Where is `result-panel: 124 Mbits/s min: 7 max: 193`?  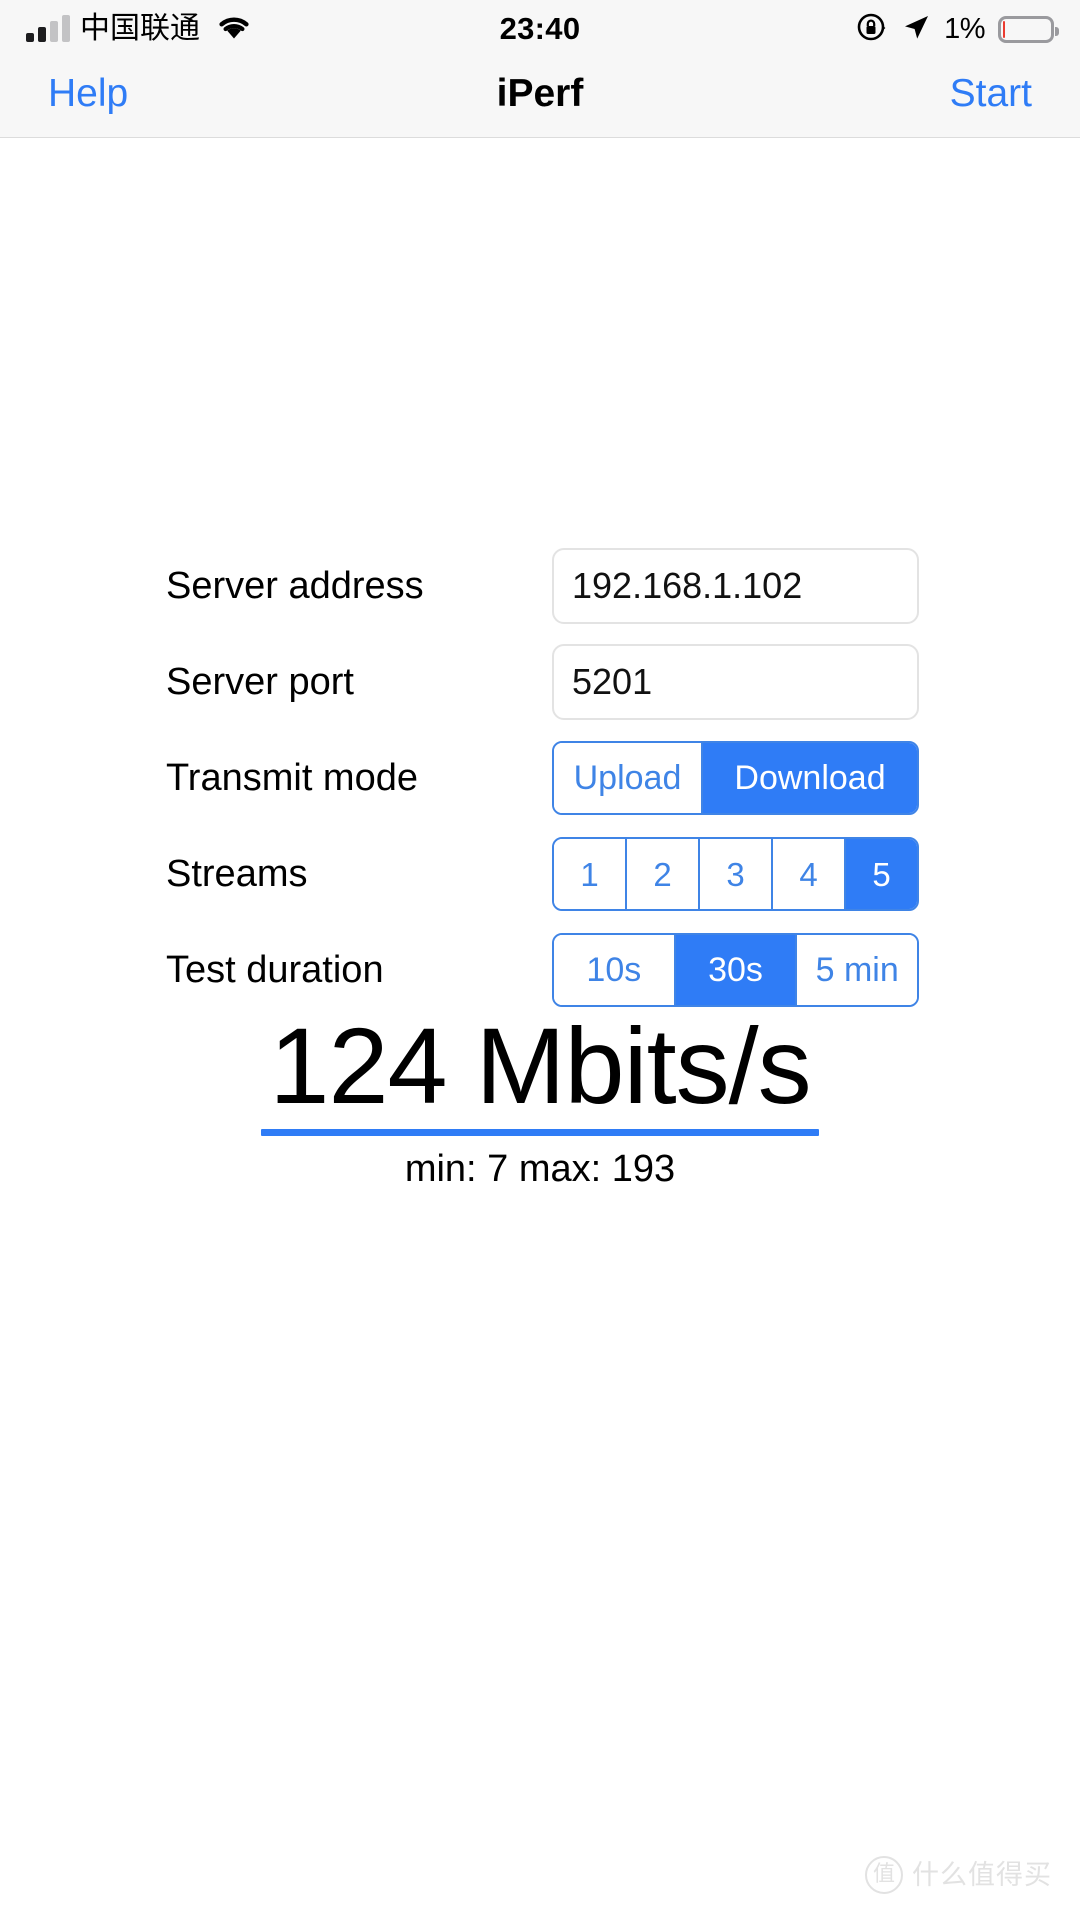
result-panel: 124 Mbits/s min: 7 max: 193 is located at coordinates (540, 1097).